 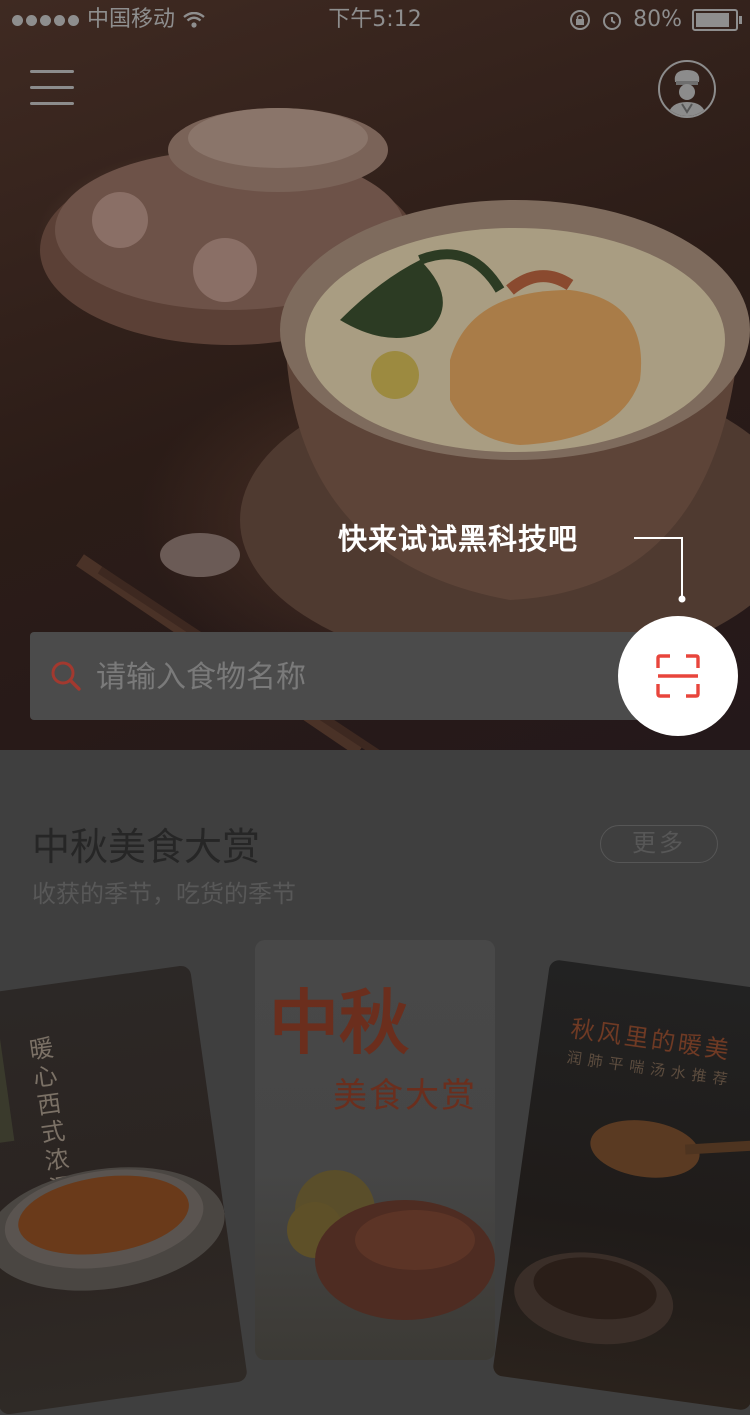 I want to click on battery-icon, so click(x=717, y=20).